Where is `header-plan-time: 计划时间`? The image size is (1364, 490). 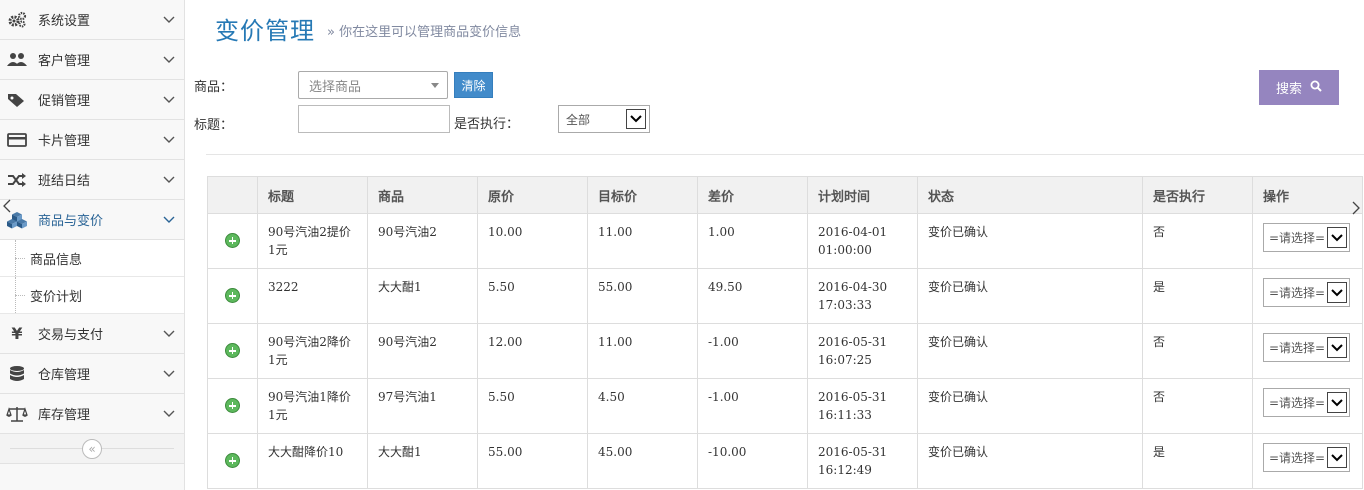
header-plan-time: 计划时间 is located at coordinates (862, 195).